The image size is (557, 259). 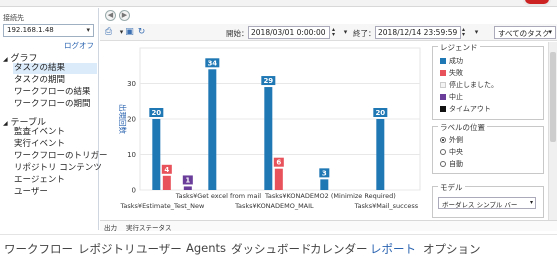 What do you see at coordinates (451, 61) in the screenshot?
I see `legend-item-success: 成功` at bounding box center [451, 61].